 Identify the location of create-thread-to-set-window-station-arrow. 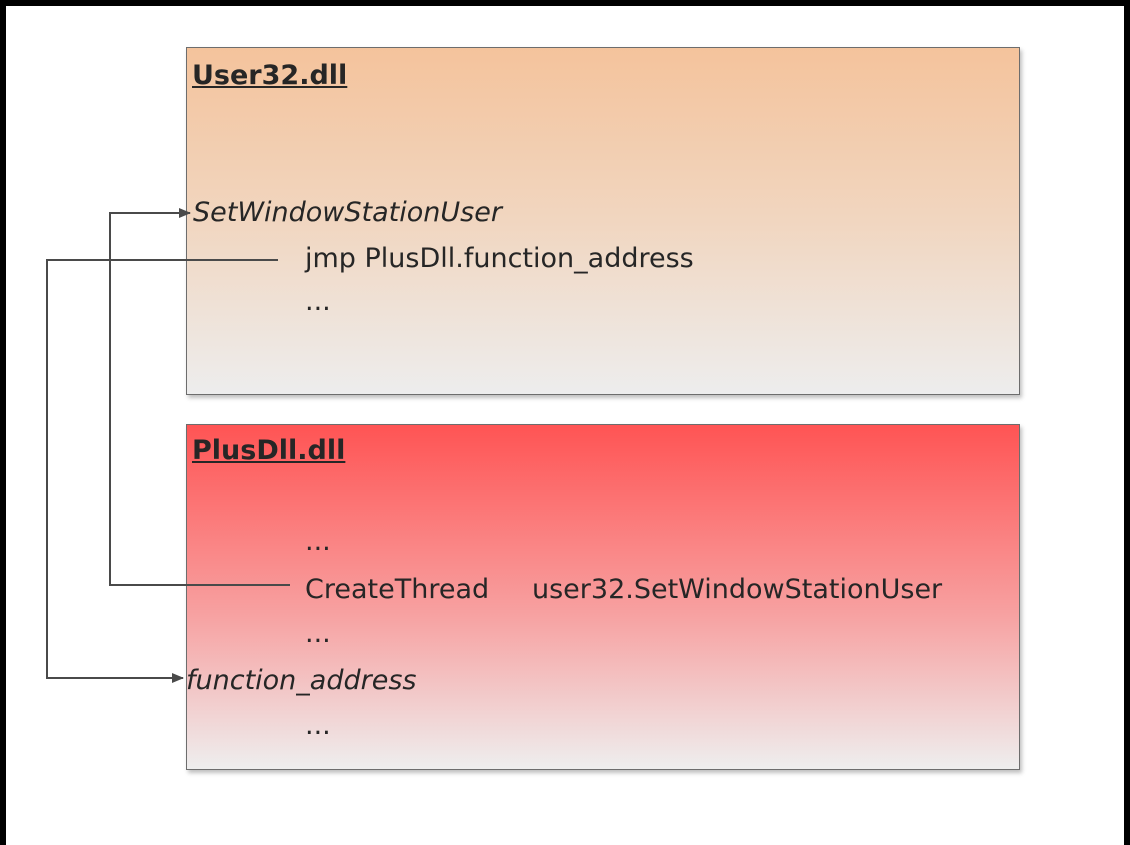
(199, 397).